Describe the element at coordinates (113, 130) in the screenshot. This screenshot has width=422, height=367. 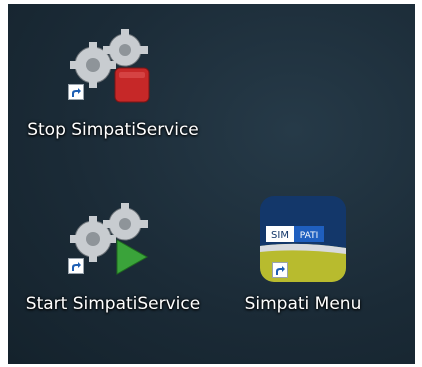
I see `stop-simpatiservice-label: Stop SimpatiService` at that location.